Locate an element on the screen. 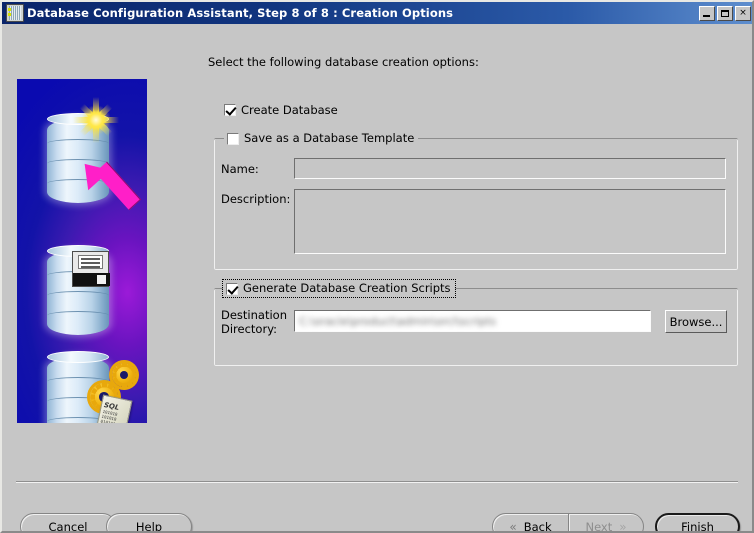 This screenshot has width=754, height=533. create-database-label: Create Database is located at coordinates (289, 110).